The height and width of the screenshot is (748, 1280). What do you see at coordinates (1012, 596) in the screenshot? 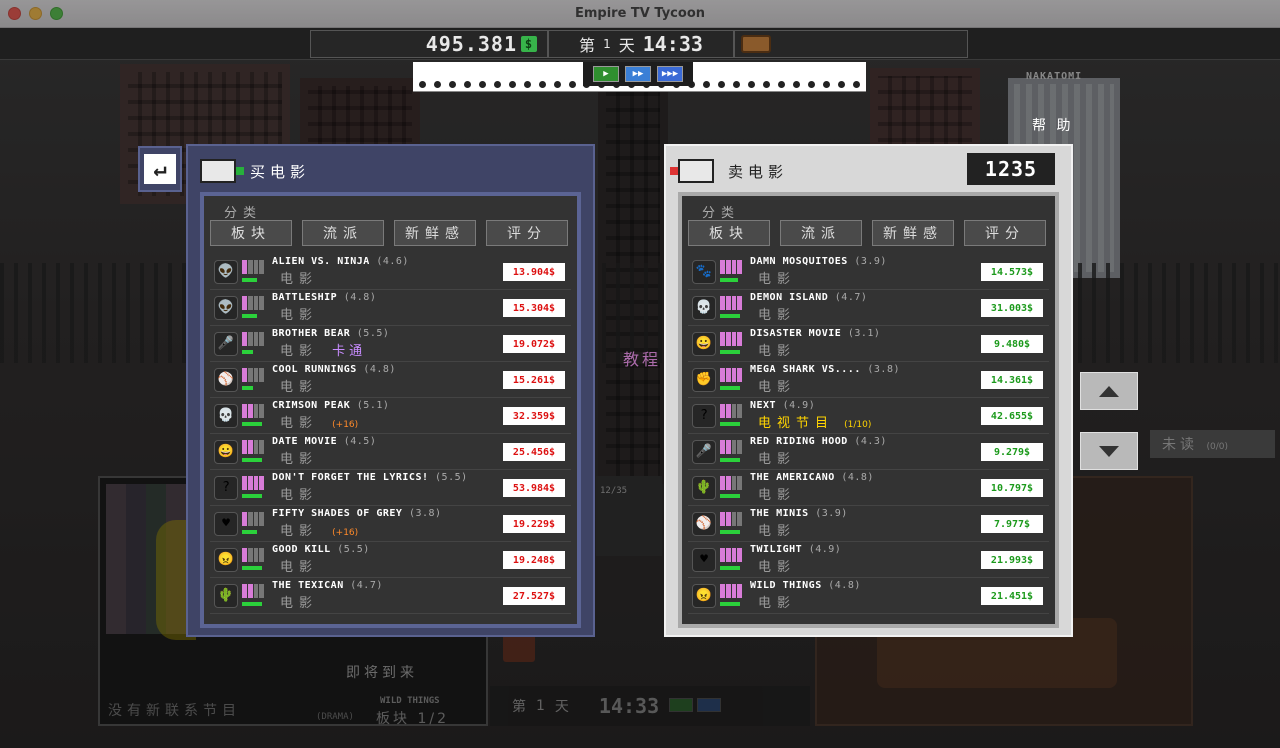
I see `price-tag: 21.451$` at bounding box center [1012, 596].